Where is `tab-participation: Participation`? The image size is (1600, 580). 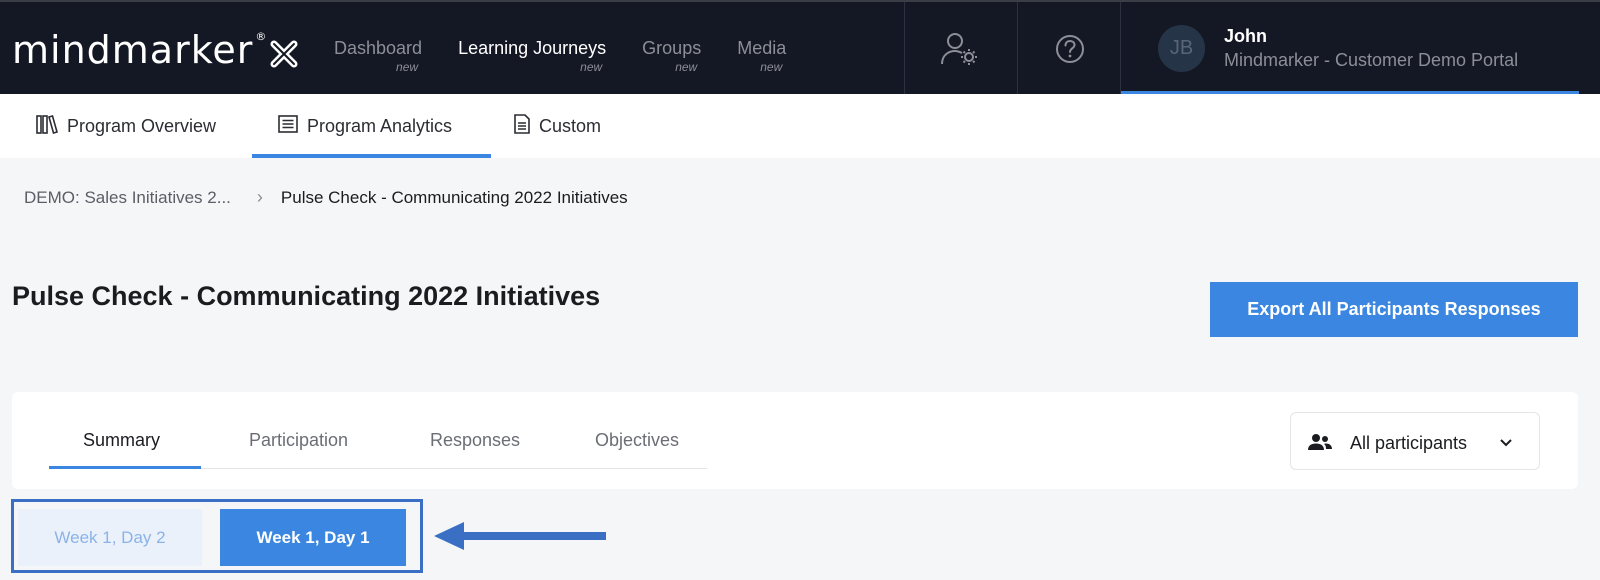 tab-participation: Participation is located at coordinates (298, 440).